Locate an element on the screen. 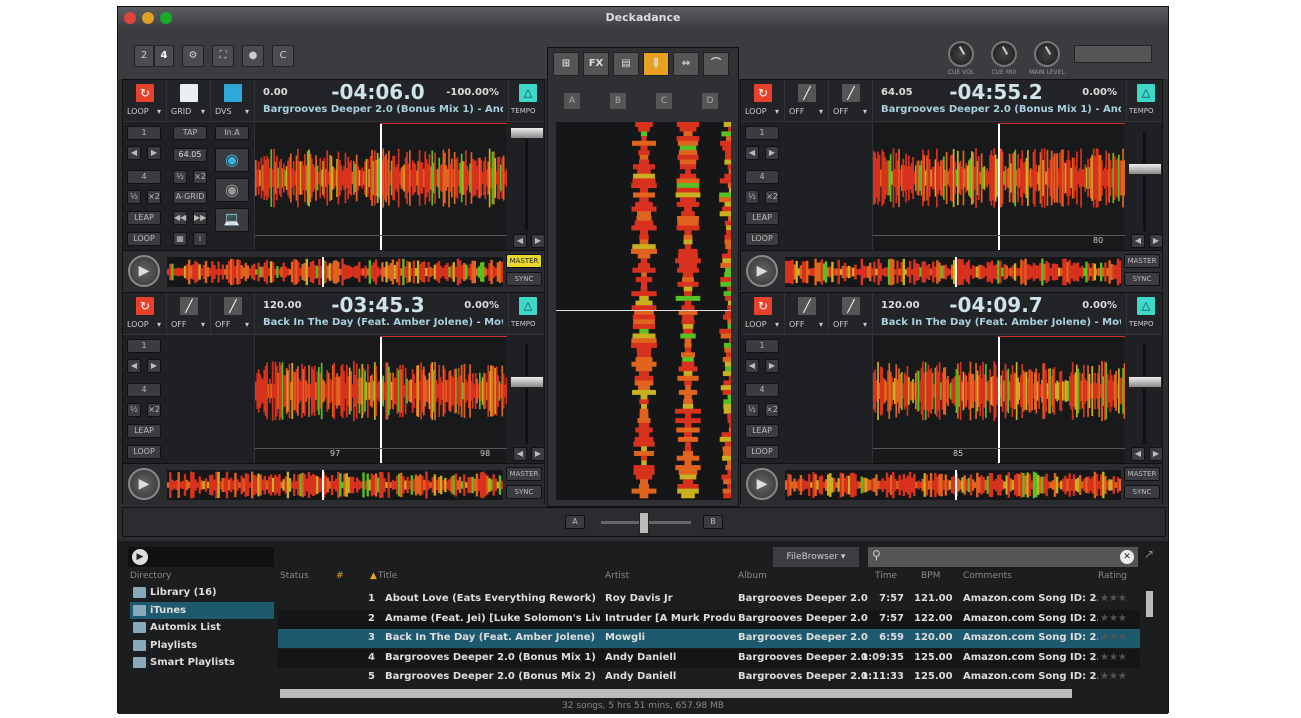 The height and width of the screenshot is (718, 1301). mixer-tab-mixer: ⊞ is located at coordinates (566, 64).